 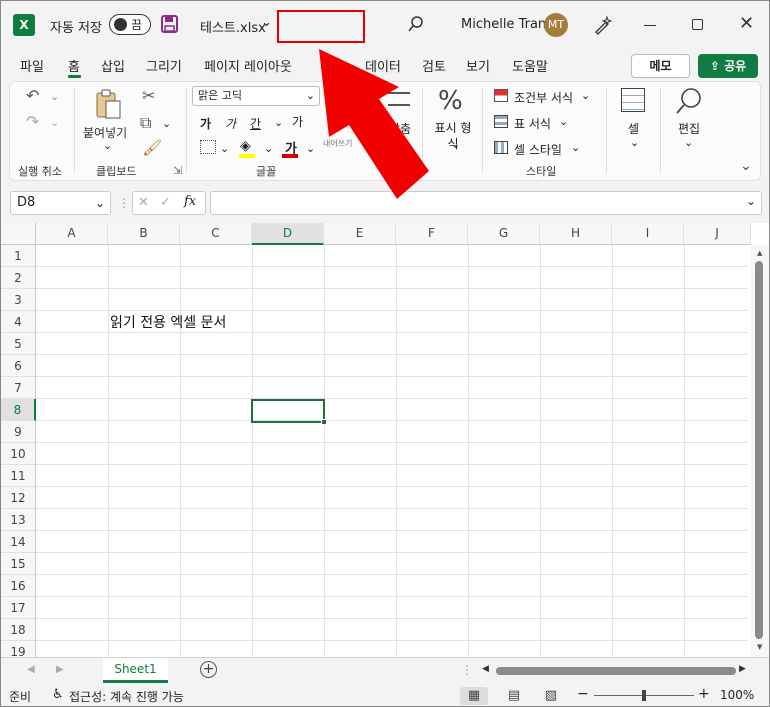 What do you see at coordinates (144, 234) in the screenshot?
I see `column-header: B` at bounding box center [144, 234].